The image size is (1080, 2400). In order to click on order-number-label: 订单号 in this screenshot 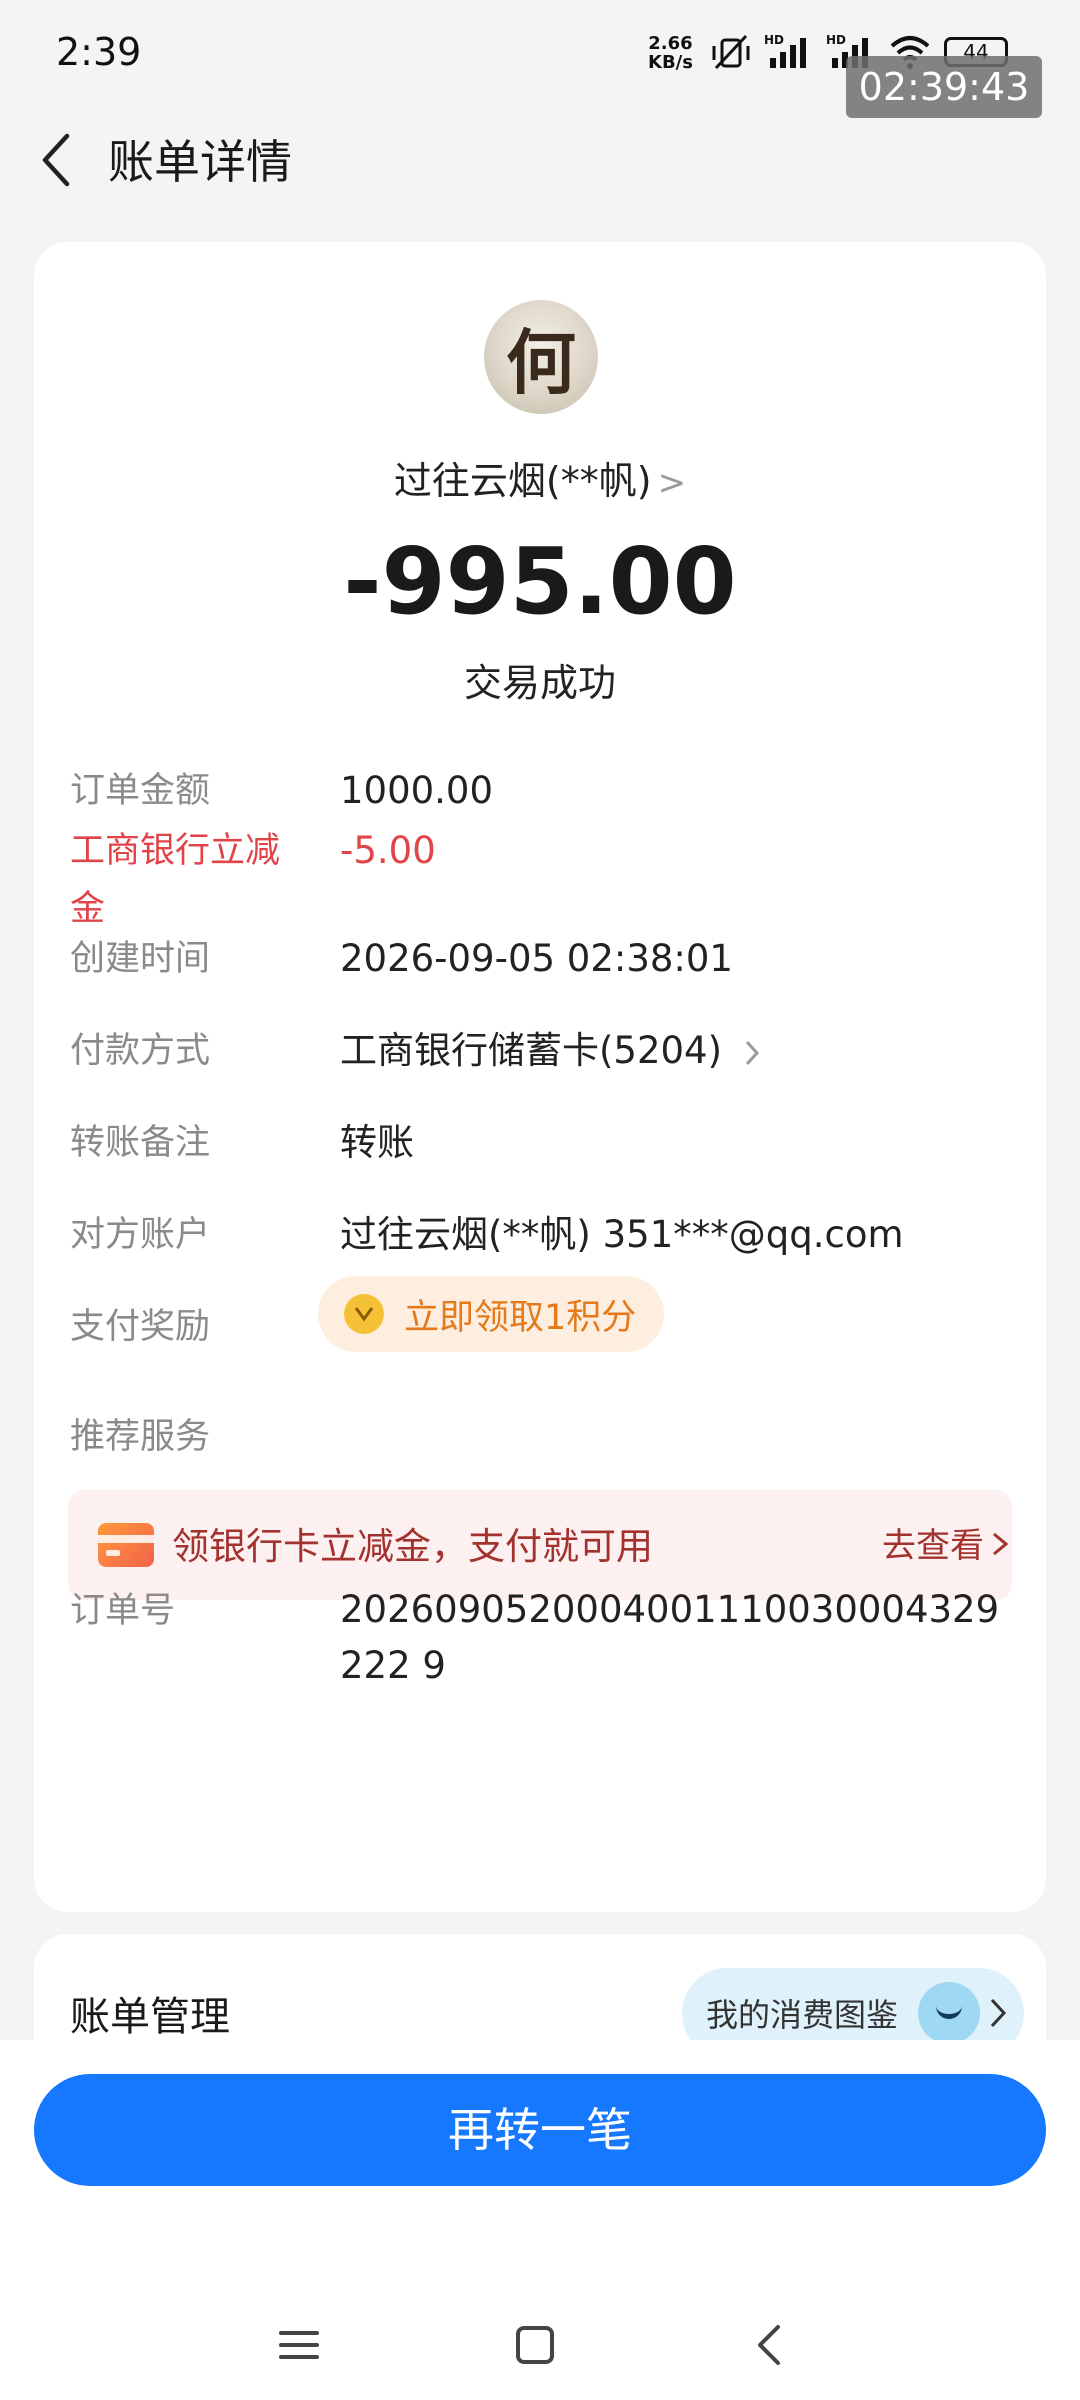, I will do `click(123, 1611)`.